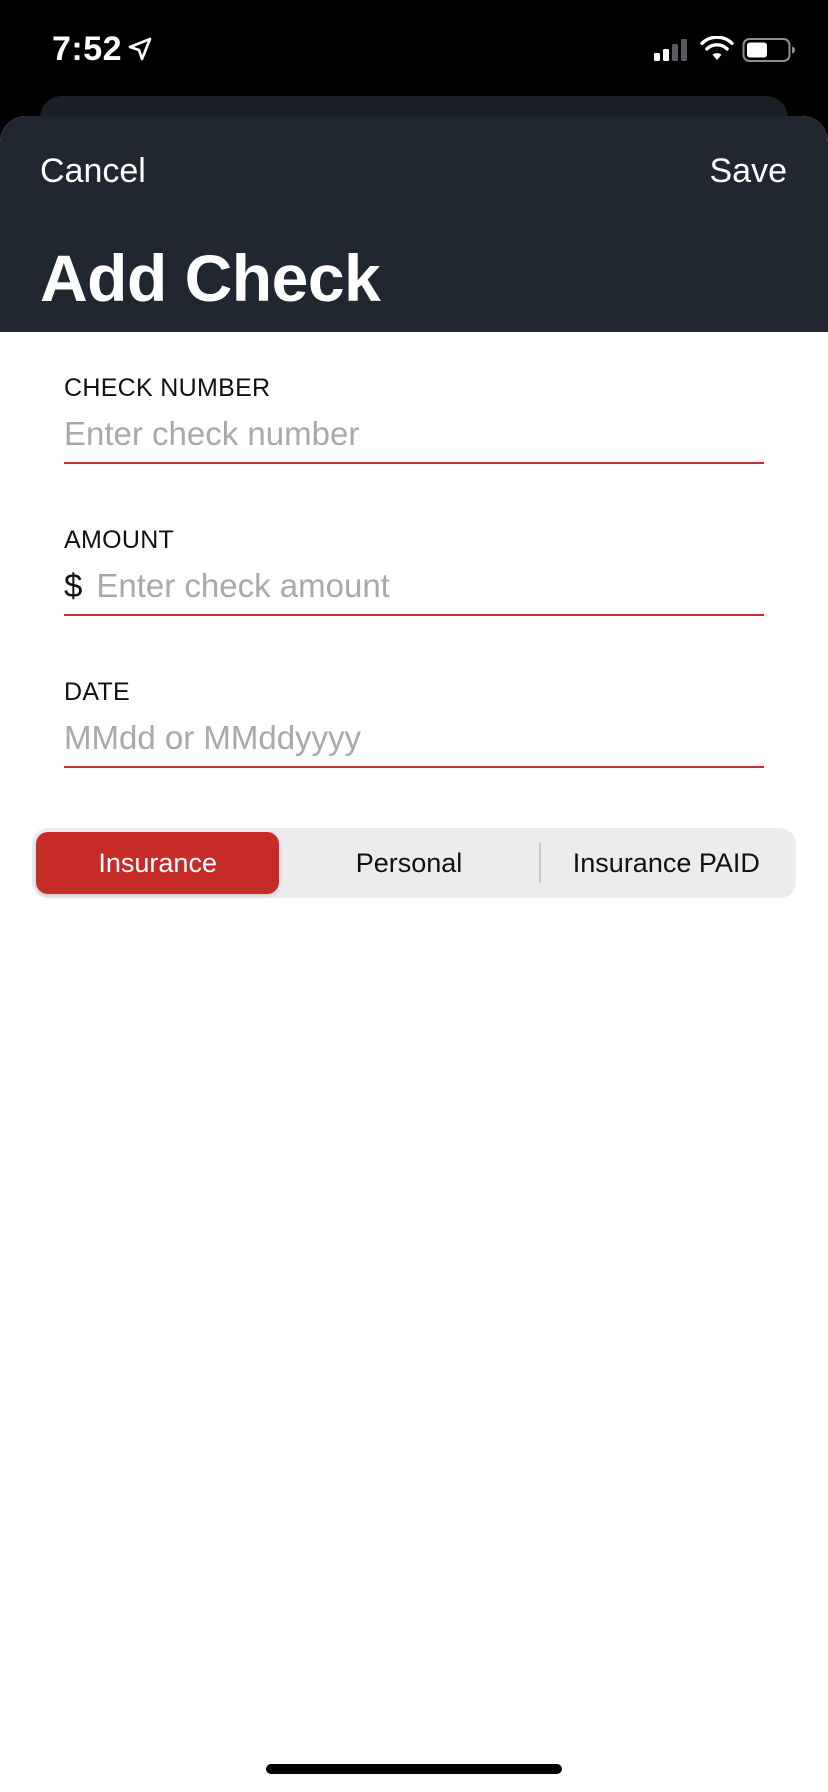 The width and height of the screenshot is (828, 1792). I want to click on cellular-signal-icon, so click(670, 50).